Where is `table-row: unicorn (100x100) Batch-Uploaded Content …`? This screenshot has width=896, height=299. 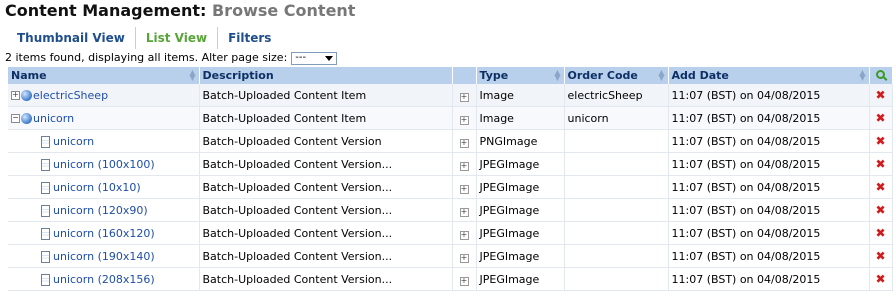
table-row: unicorn (100x100) Batch-Uploaded Content … is located at coordinates (450, 164).